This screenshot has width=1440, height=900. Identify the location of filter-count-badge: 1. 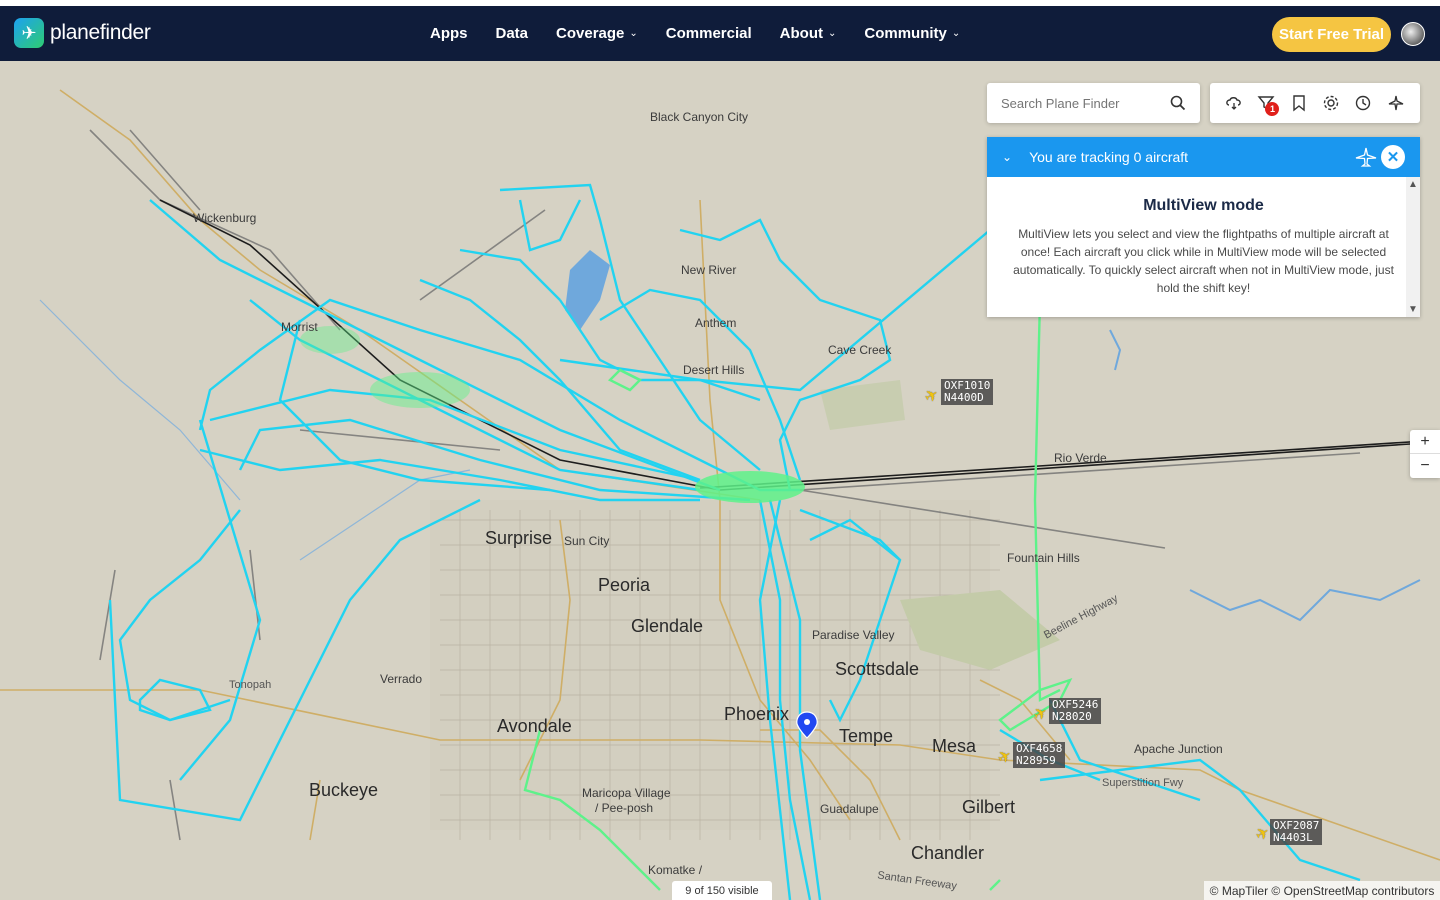
(1272, 109).